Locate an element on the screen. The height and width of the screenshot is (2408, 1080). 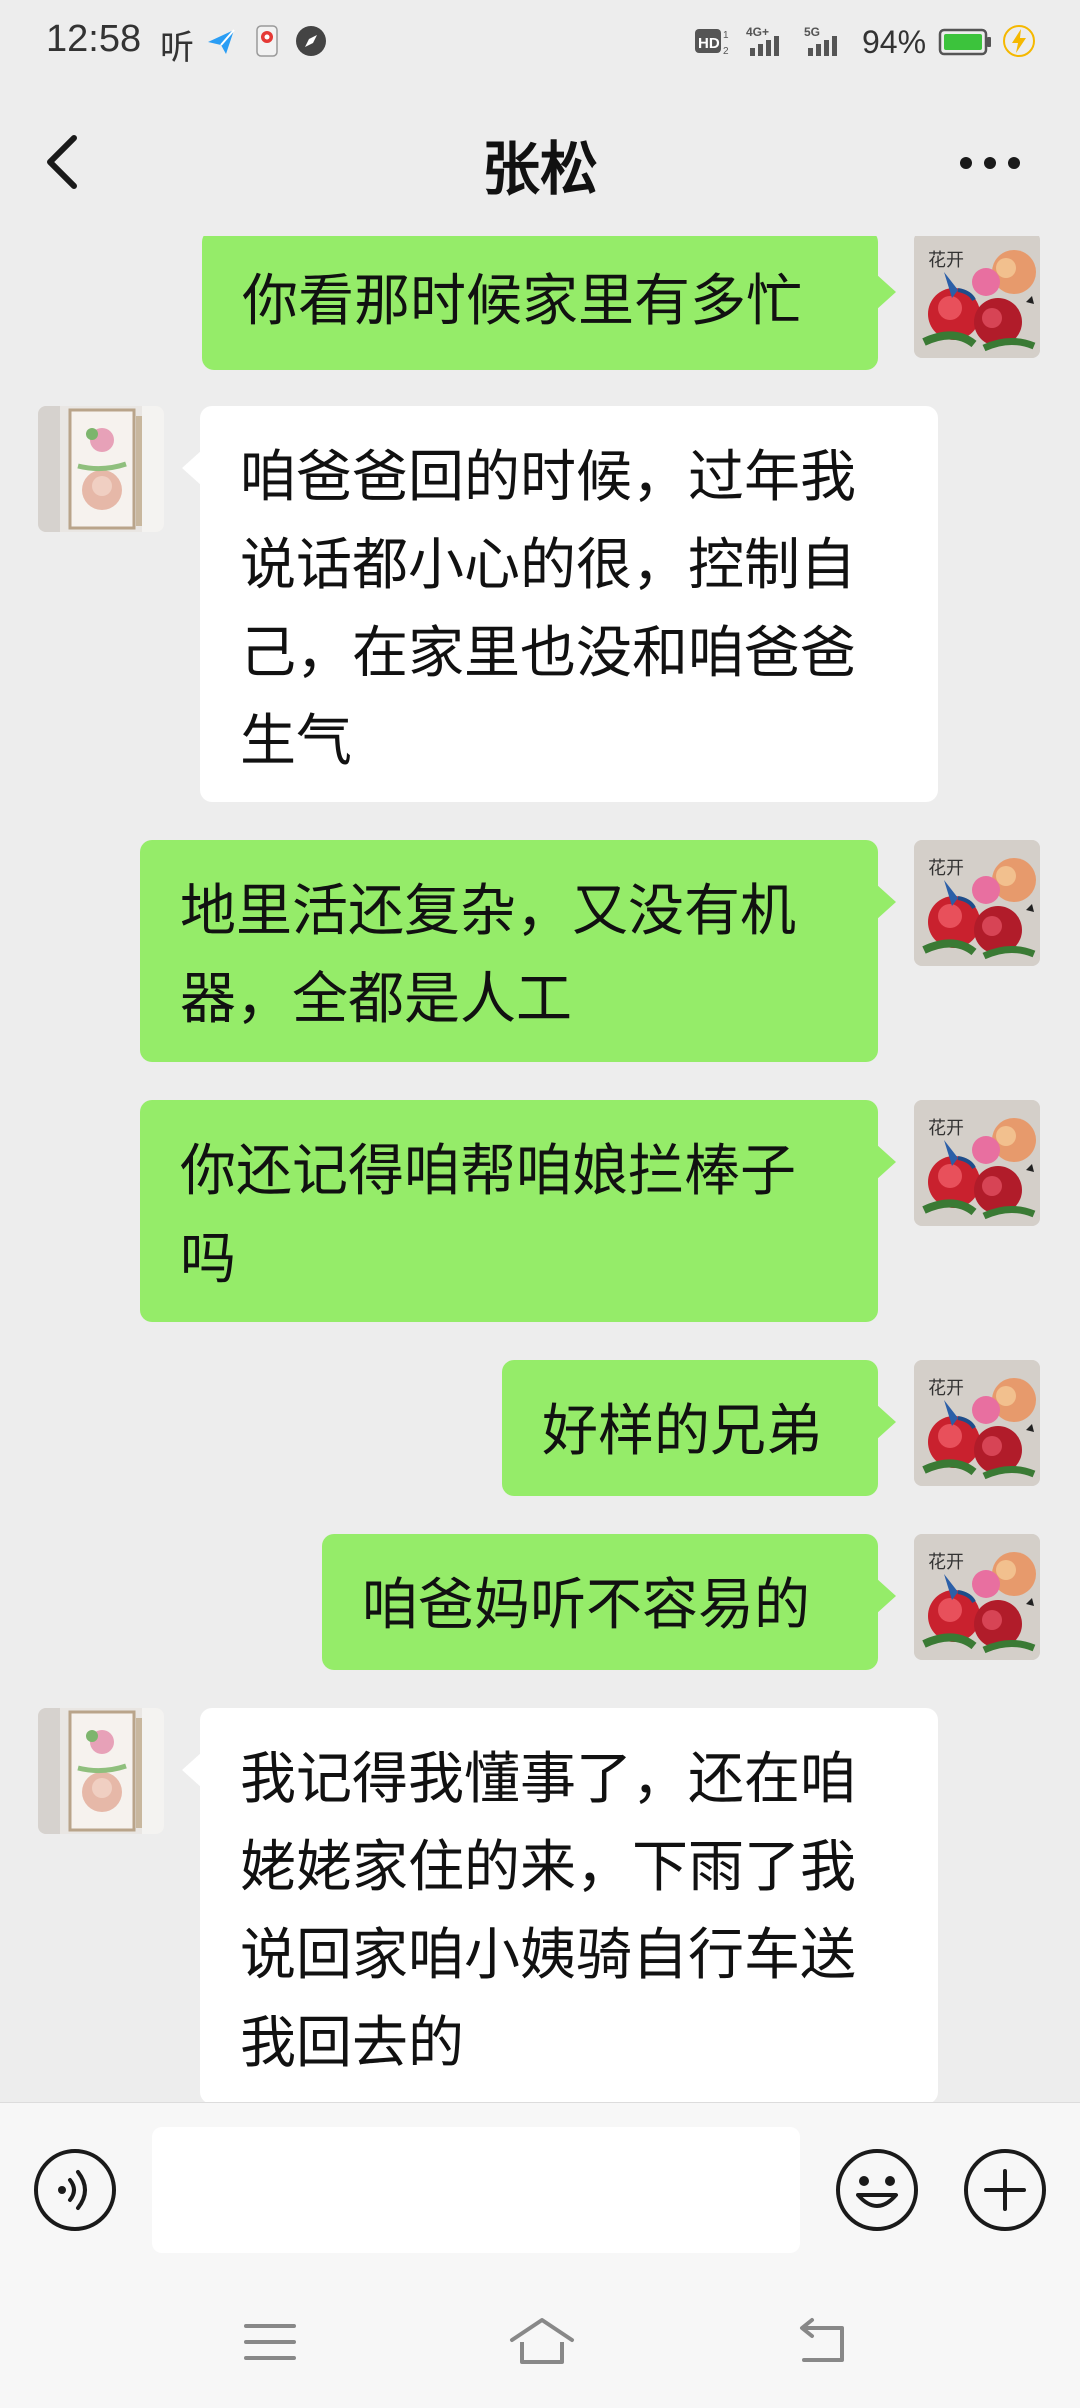
message-row: 你还记得咱帮咱娘拦棒子吗 is located at coordinates (540, 1211).